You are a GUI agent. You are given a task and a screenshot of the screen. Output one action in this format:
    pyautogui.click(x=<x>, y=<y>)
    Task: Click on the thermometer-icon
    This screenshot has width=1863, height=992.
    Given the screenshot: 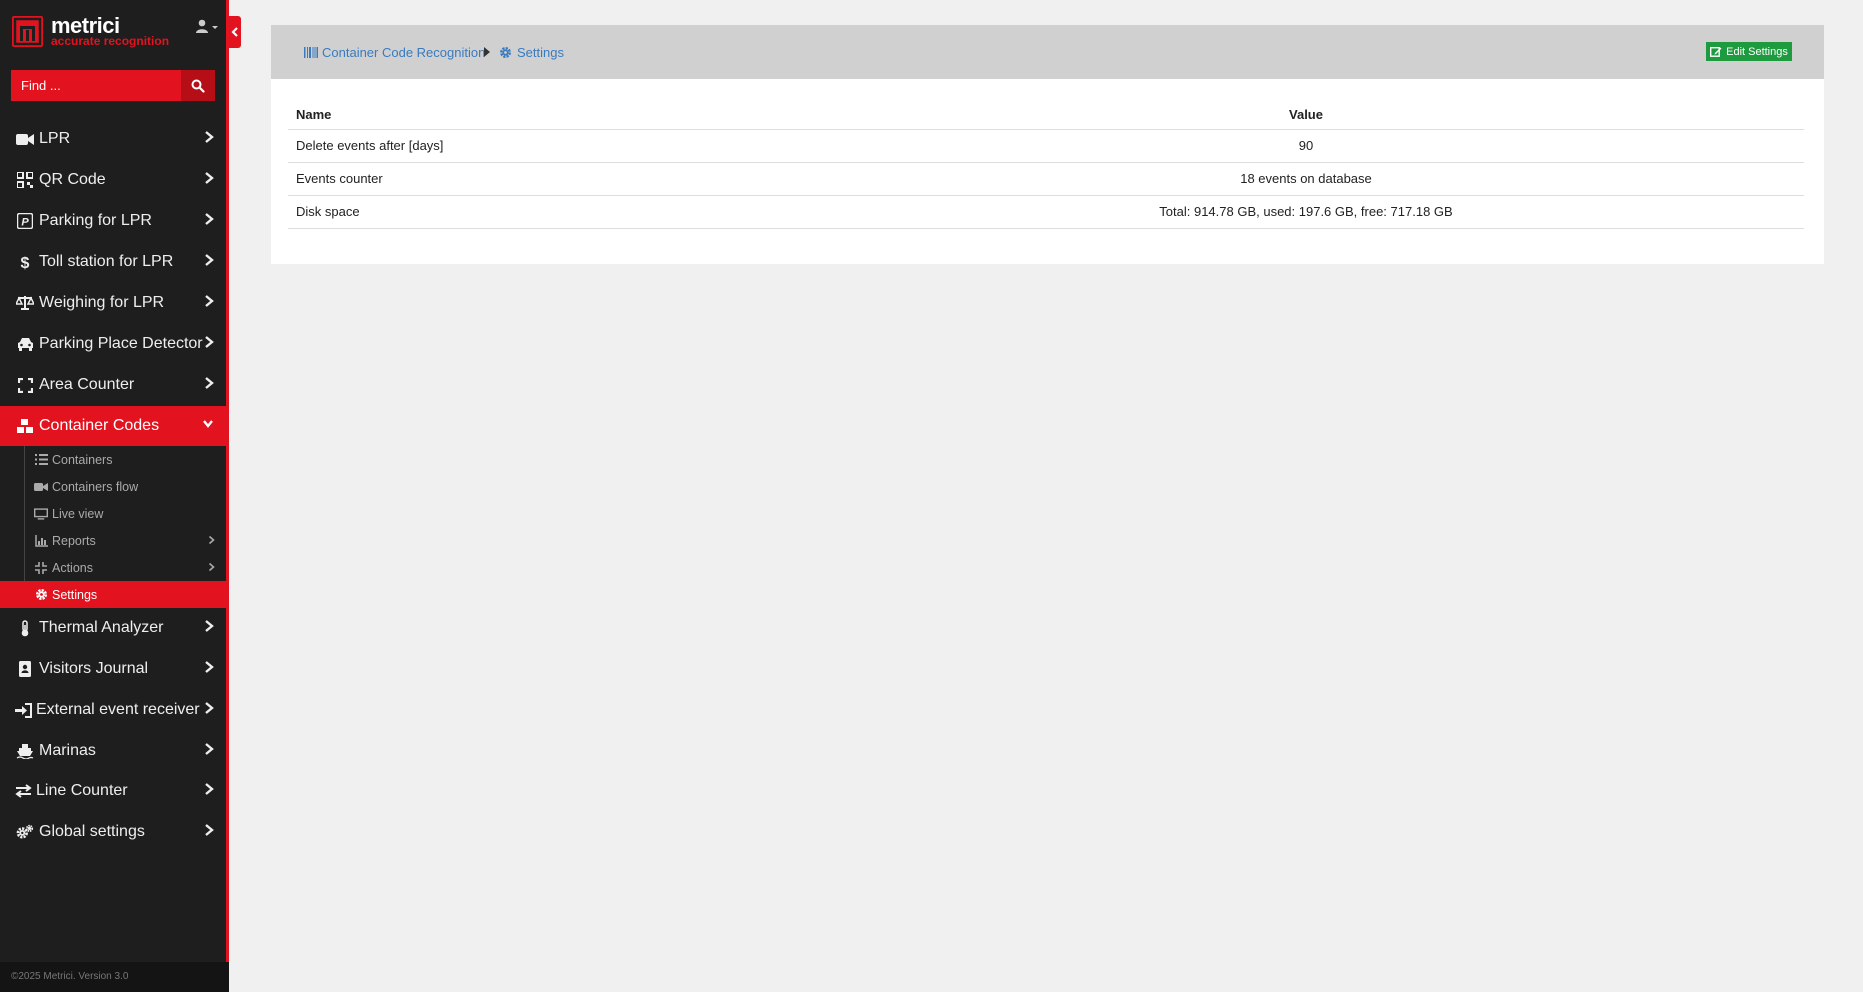 What is the action you would take?
    pyautogui.click(x=25, y=627)
    